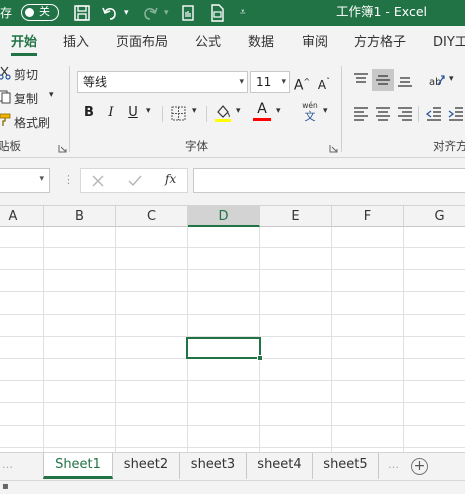 This screenshot has width=465, height=494. Describe the element at coordinates (166, 13) in the screenshot. I see `redo-dropdown-icon: ▾` at that location.